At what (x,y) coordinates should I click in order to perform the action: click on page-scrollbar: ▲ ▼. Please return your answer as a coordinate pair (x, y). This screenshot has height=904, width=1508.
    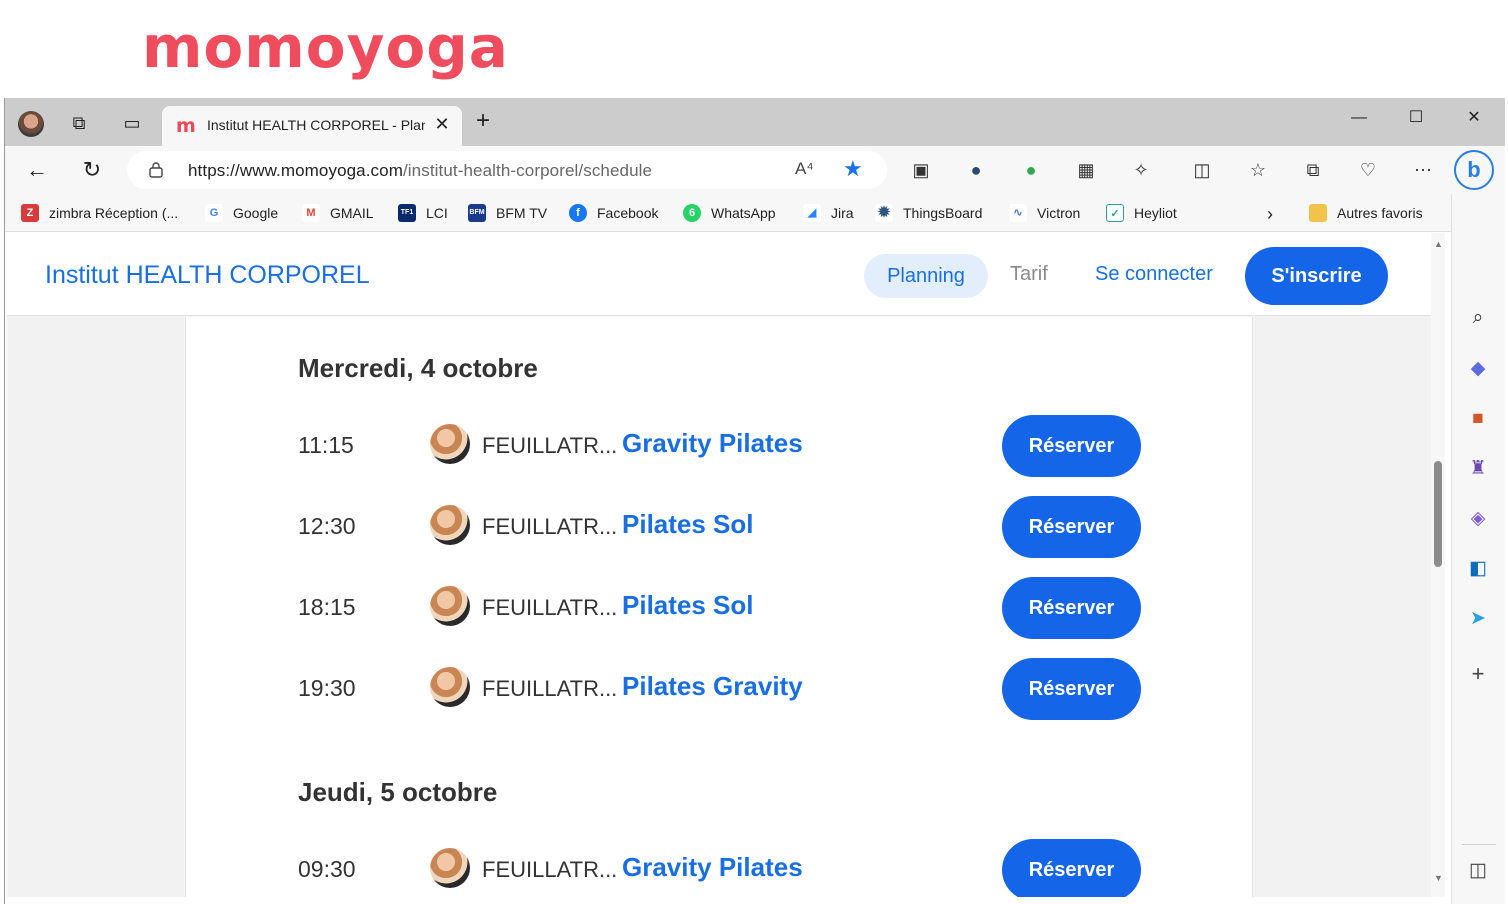
    Looking at the image, I should click on (1438, 565).